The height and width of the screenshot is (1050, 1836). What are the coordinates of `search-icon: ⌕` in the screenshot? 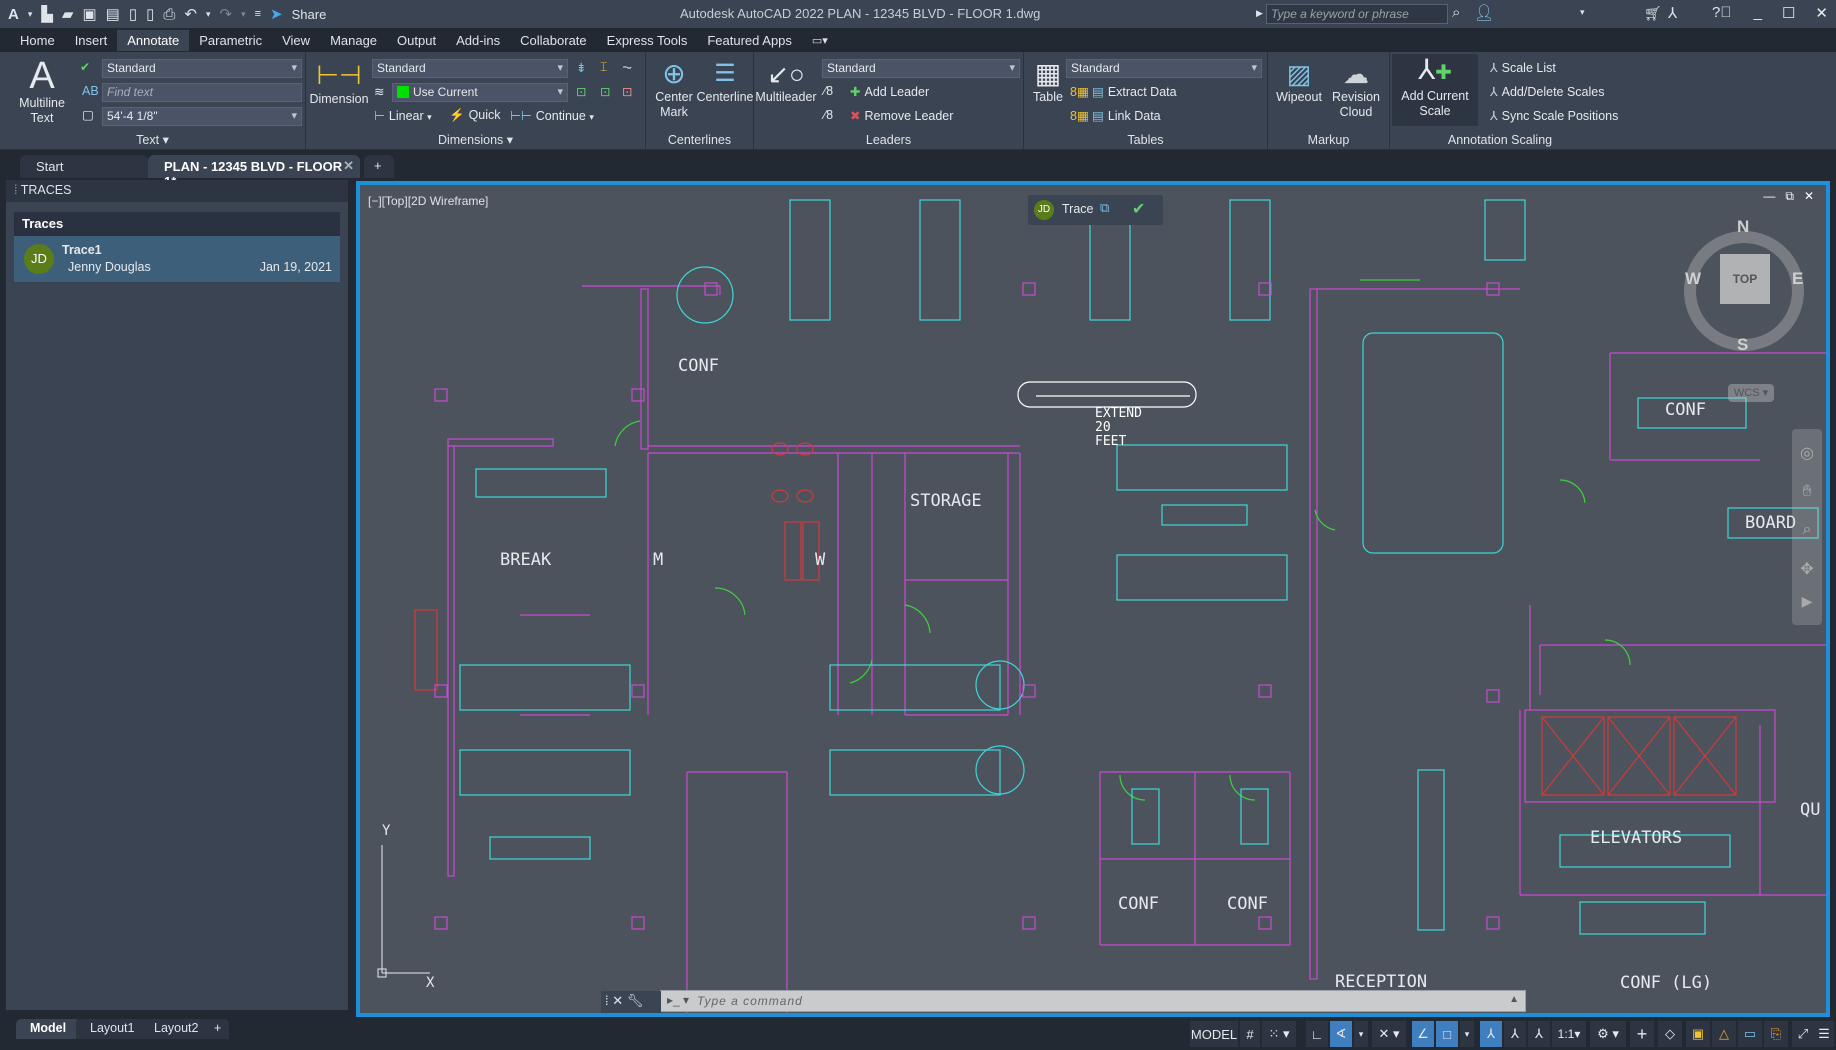 It's located at (1456, 12).